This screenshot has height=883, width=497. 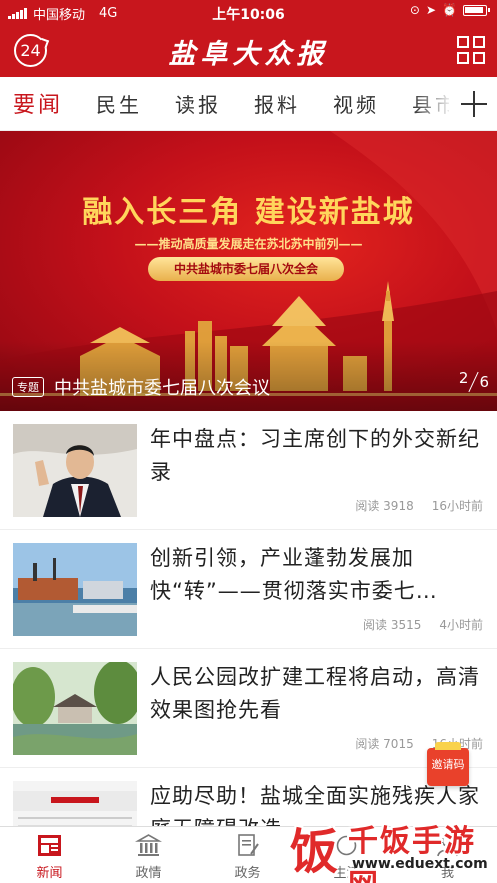 What do you see at coordinates (471, 50) in the screenshot?
I see `menu-grid-icon` at bounding box center [471, 50].